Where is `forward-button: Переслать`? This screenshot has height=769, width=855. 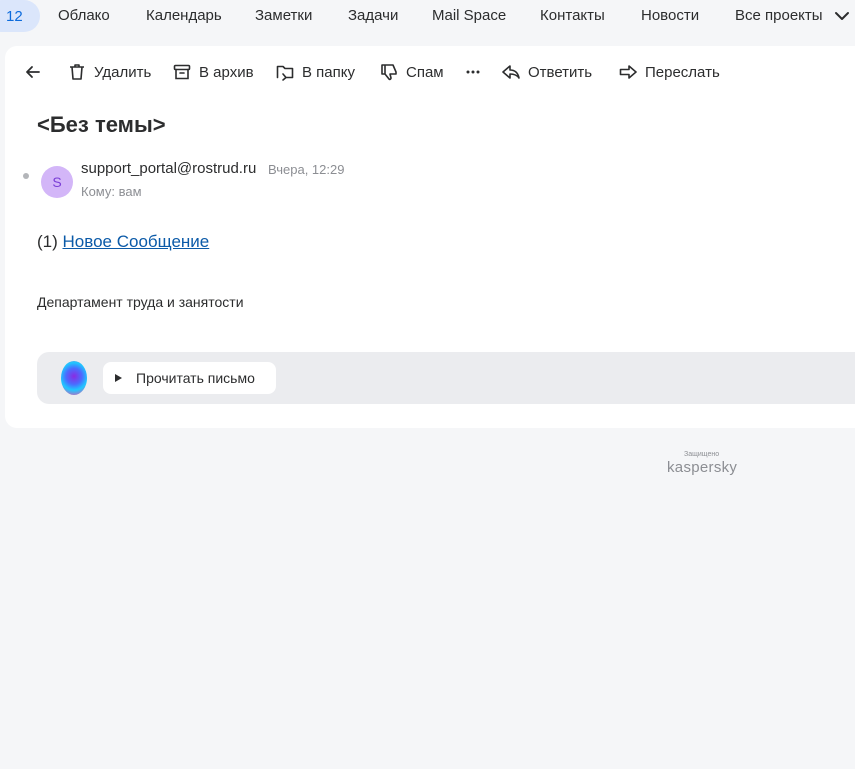 forward-button: Переслать is located at coordinates (669, 72).